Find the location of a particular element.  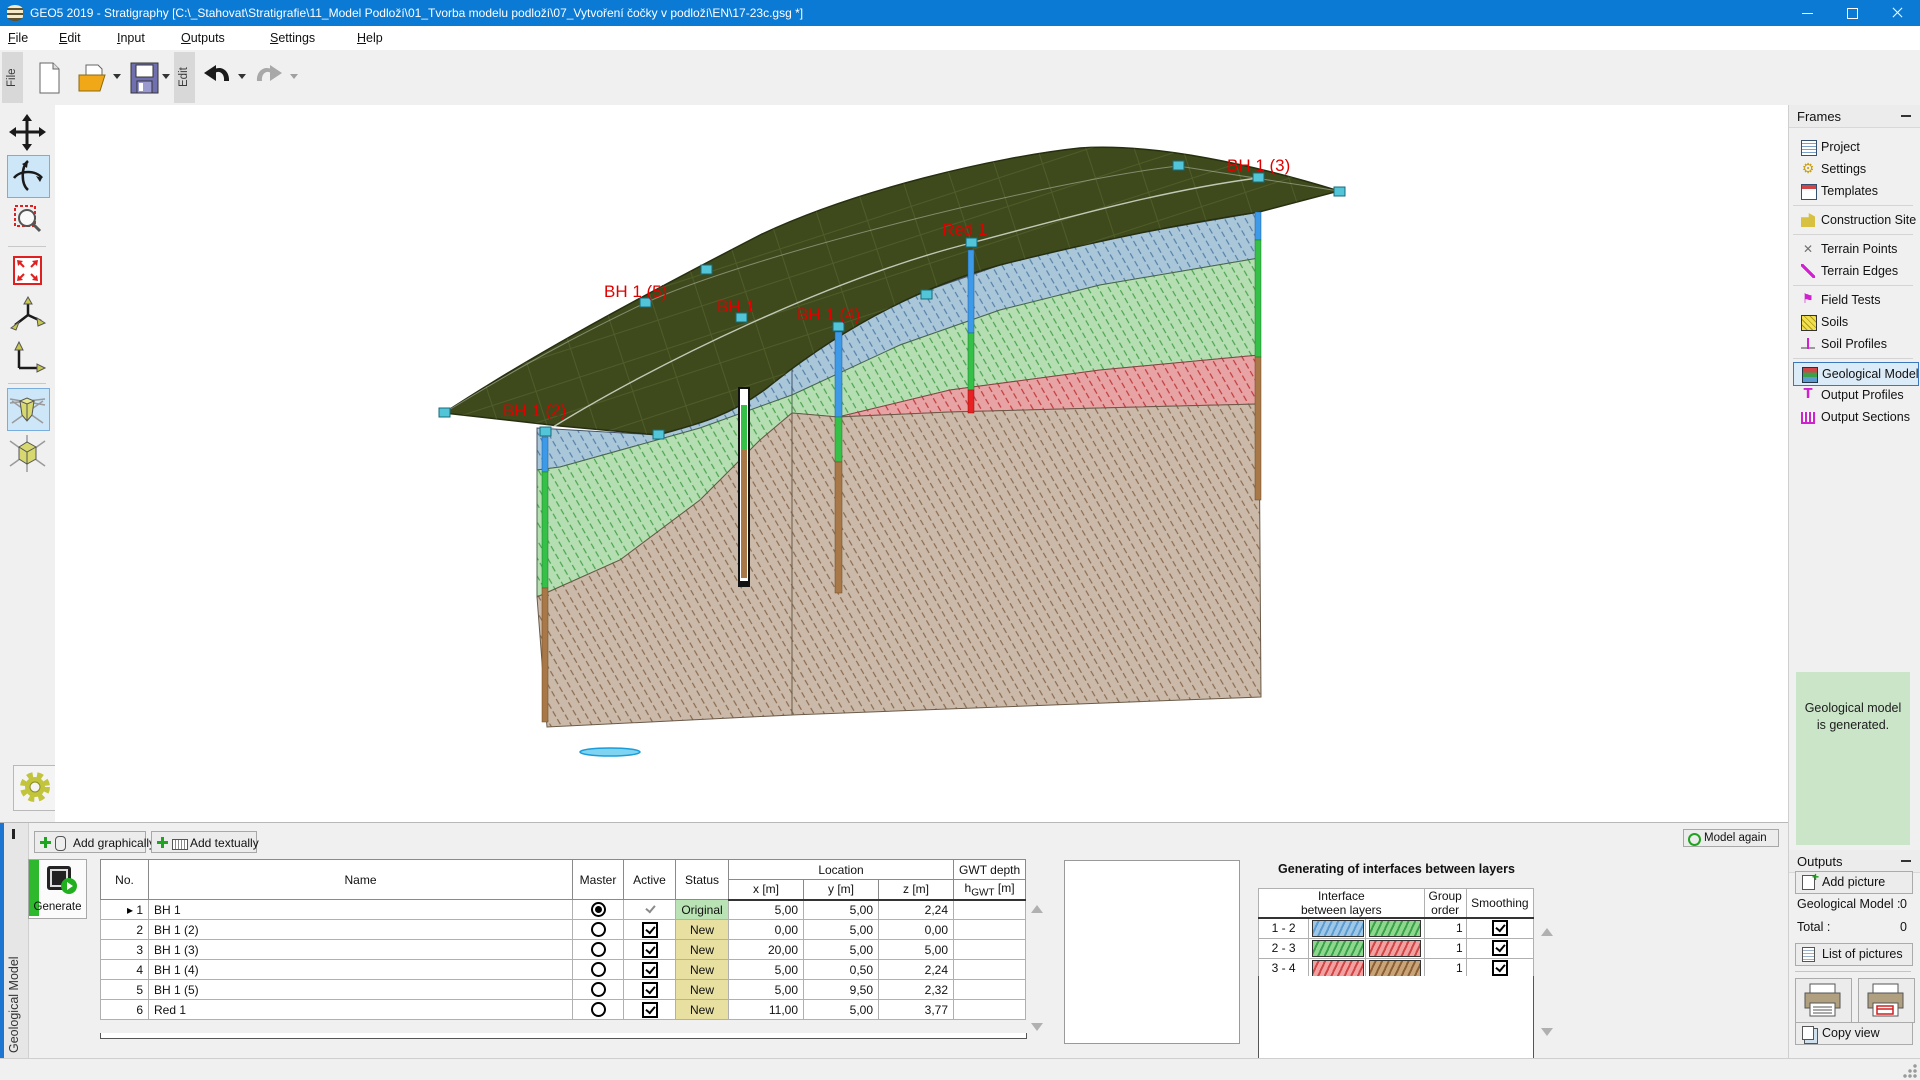

frame-item-project: Project is located at coordinates (1855, 147).